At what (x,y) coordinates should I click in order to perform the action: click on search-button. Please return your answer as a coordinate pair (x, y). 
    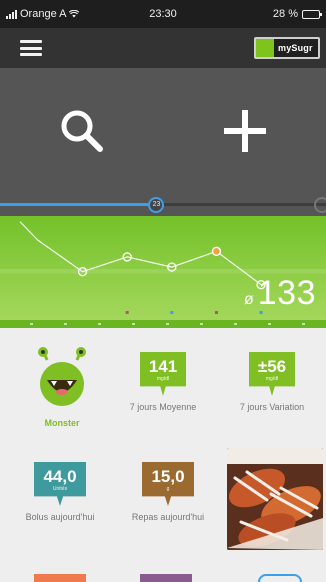
    Looking at the image, I should click on (81, 131).